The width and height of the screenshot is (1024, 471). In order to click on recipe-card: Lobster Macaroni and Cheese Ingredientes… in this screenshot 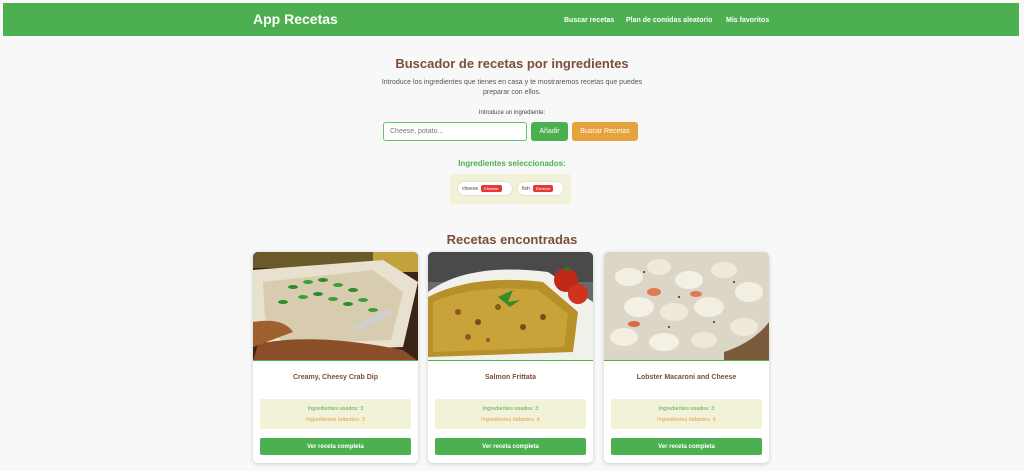, I will do `click(686, 357)`.